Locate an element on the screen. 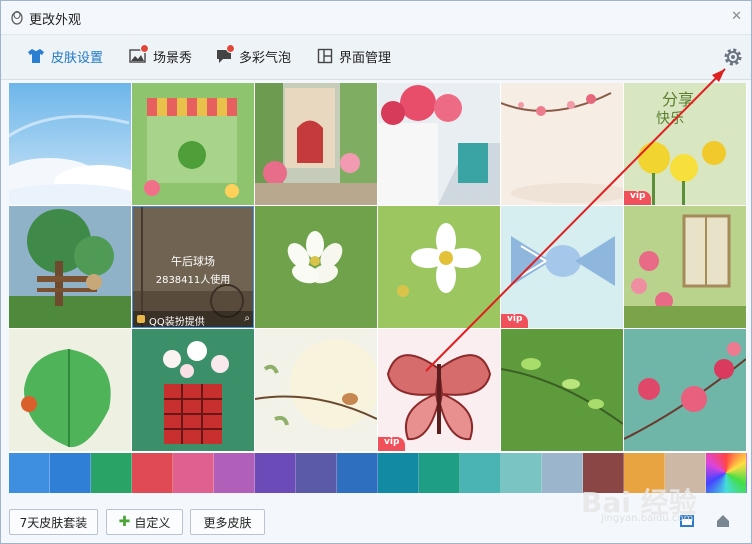  tab-colorful-bubbles: 多彩气泡 is located at coordinates (253, 55).